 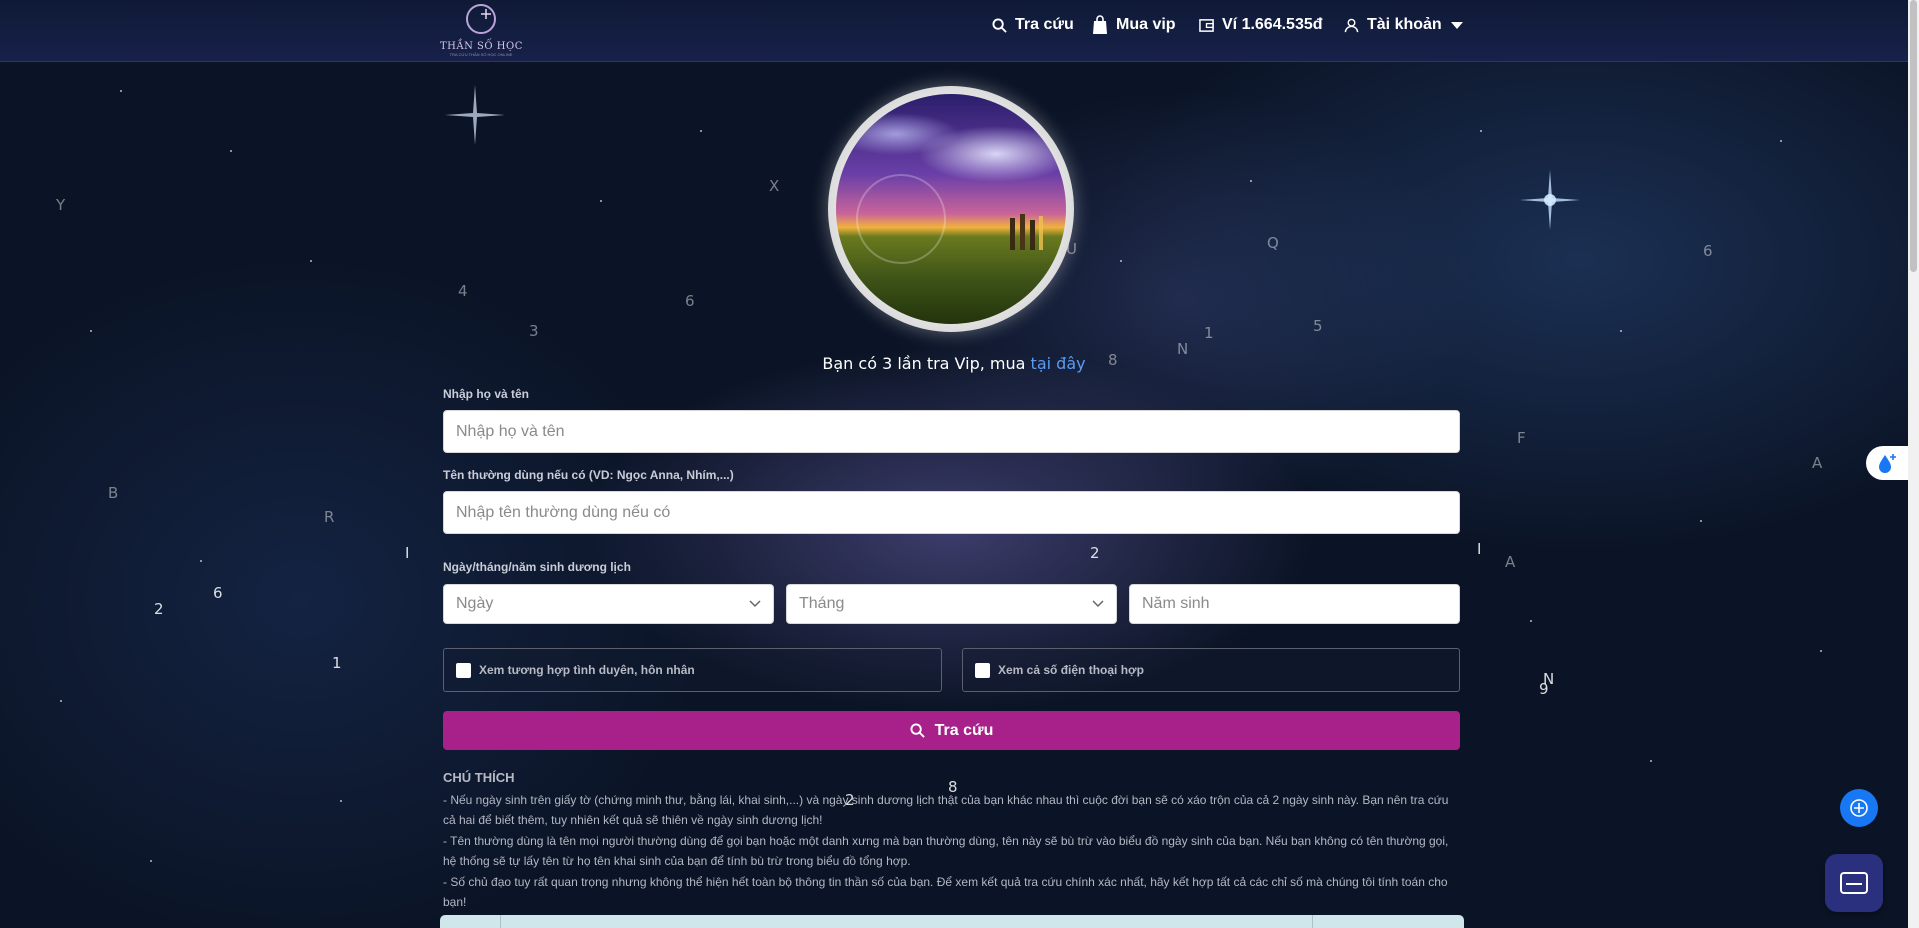 What do you see at coordinates (1146, 24) in the screenshot?
I see `nav-buy-vip-label: Mua vip` at bounding box center [1146, 24].